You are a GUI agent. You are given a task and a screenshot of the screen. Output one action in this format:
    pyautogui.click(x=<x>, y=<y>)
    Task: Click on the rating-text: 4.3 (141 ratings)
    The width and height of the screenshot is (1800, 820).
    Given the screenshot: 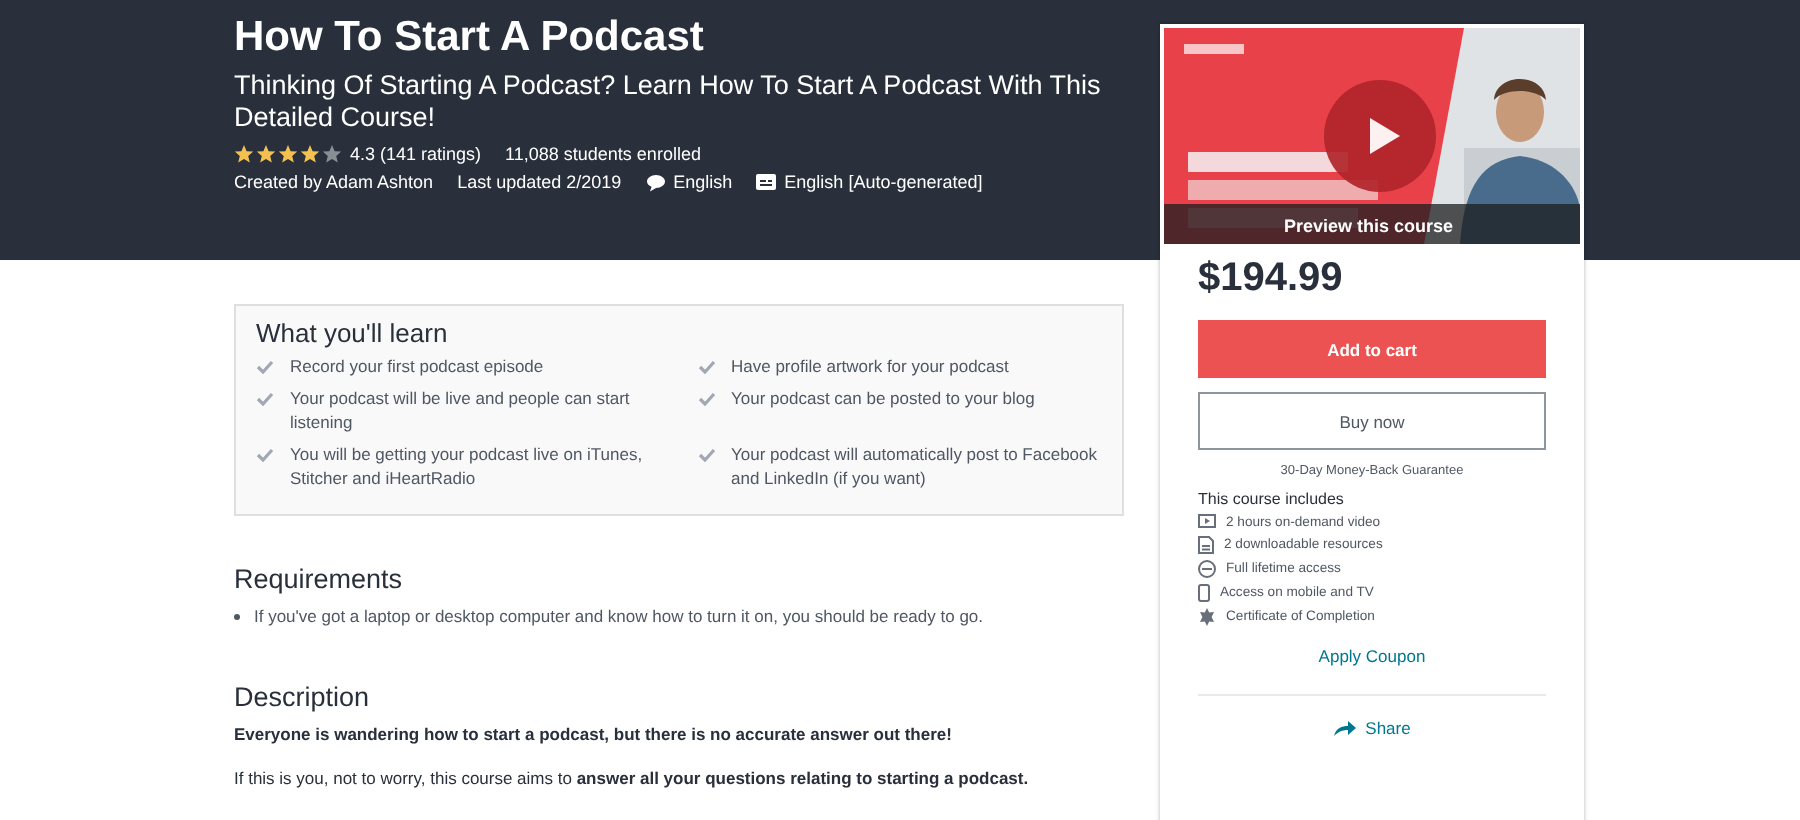 What is the action you would take?
    pyautogui.click(x=416, y=154)
    